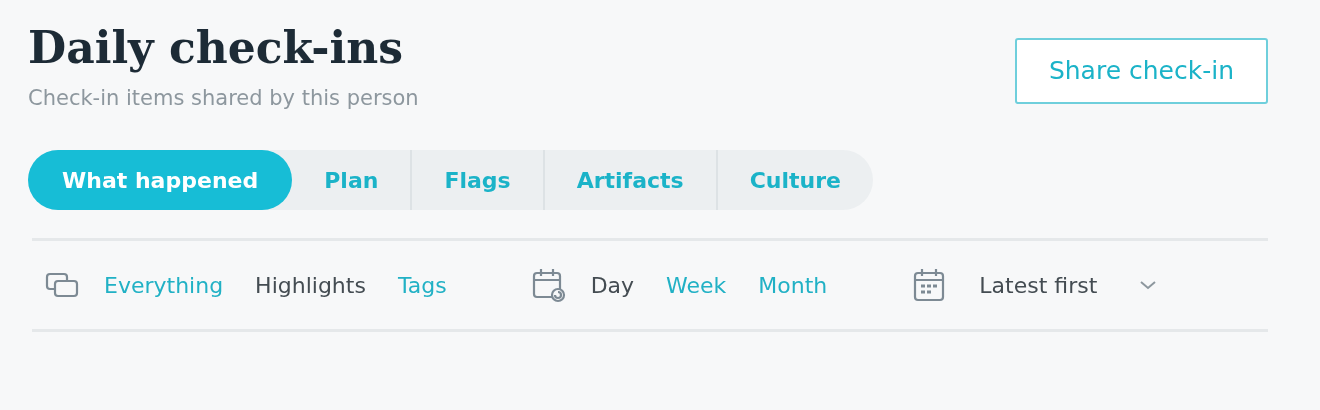 The height and width of the screenshot is (410, 1320). Describe the element at coordinates (310, 285) in the screenshot. I see `filter-link: Highlights` at that location.